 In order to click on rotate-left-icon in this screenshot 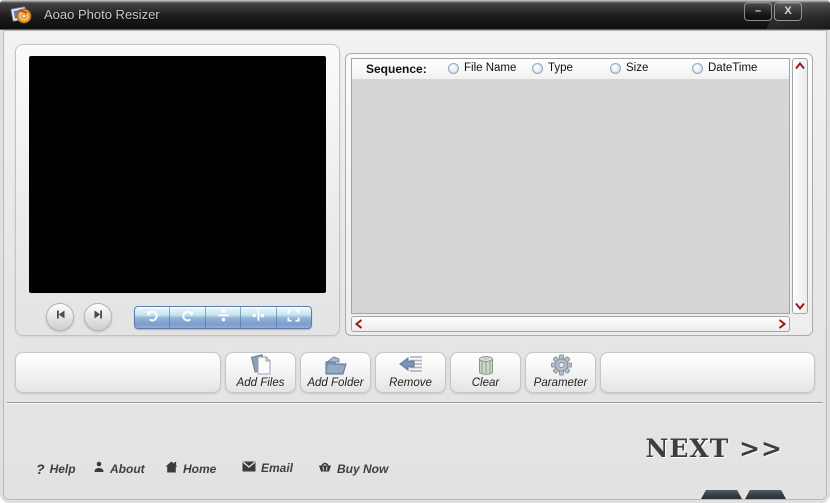, I will do `click(152, 318)`.